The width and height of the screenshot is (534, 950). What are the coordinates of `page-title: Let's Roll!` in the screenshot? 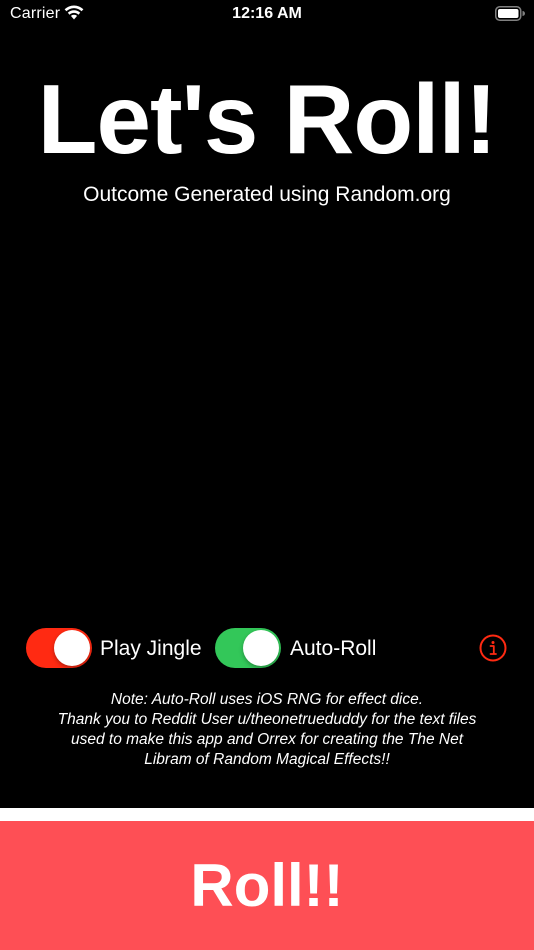 It's located at (267, 119).